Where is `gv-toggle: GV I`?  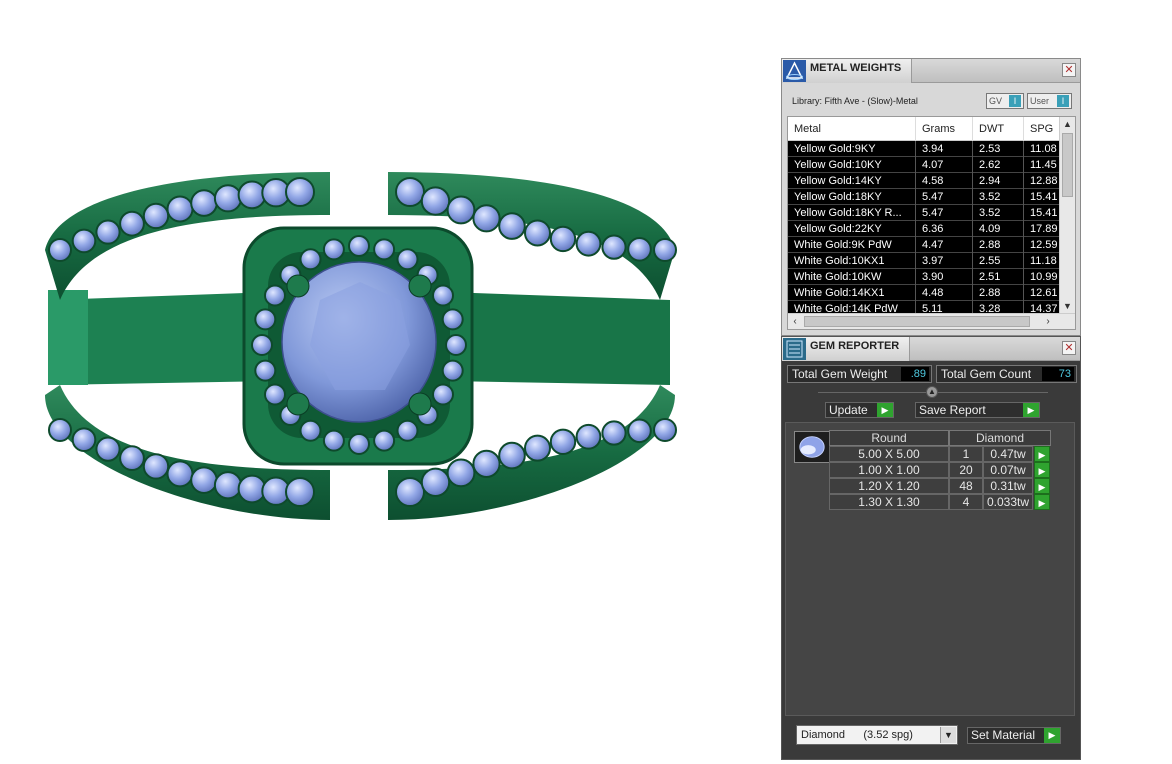 gv-toggle: GV I is located at coordinates (1005, 101).